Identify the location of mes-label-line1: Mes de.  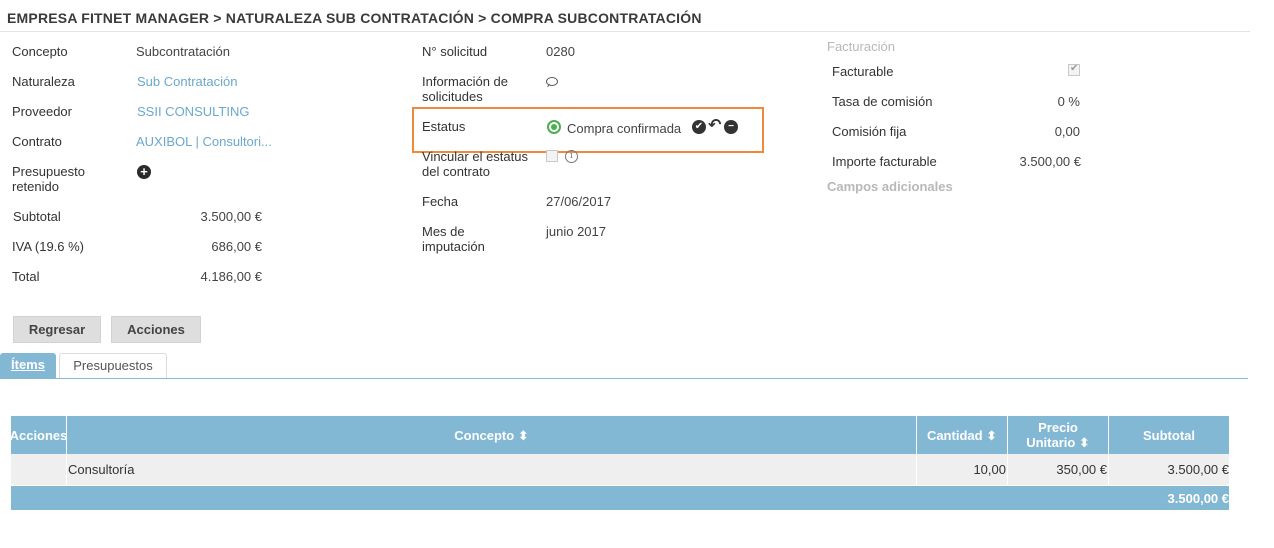
(443, 231).